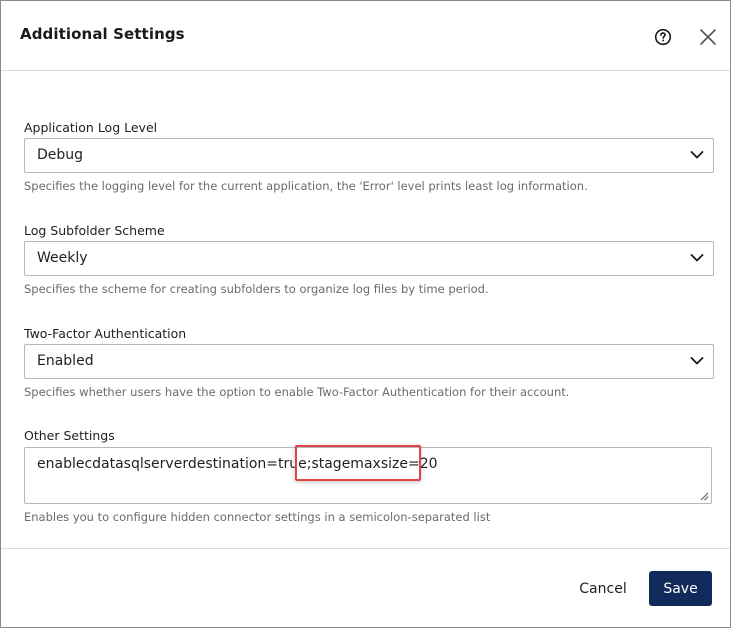 The height and width of the screenshot is (628, 731). Describe the element at coordinates (69, 435) in the screenshot. I see `other-settings-label: Other Settings` at that location.